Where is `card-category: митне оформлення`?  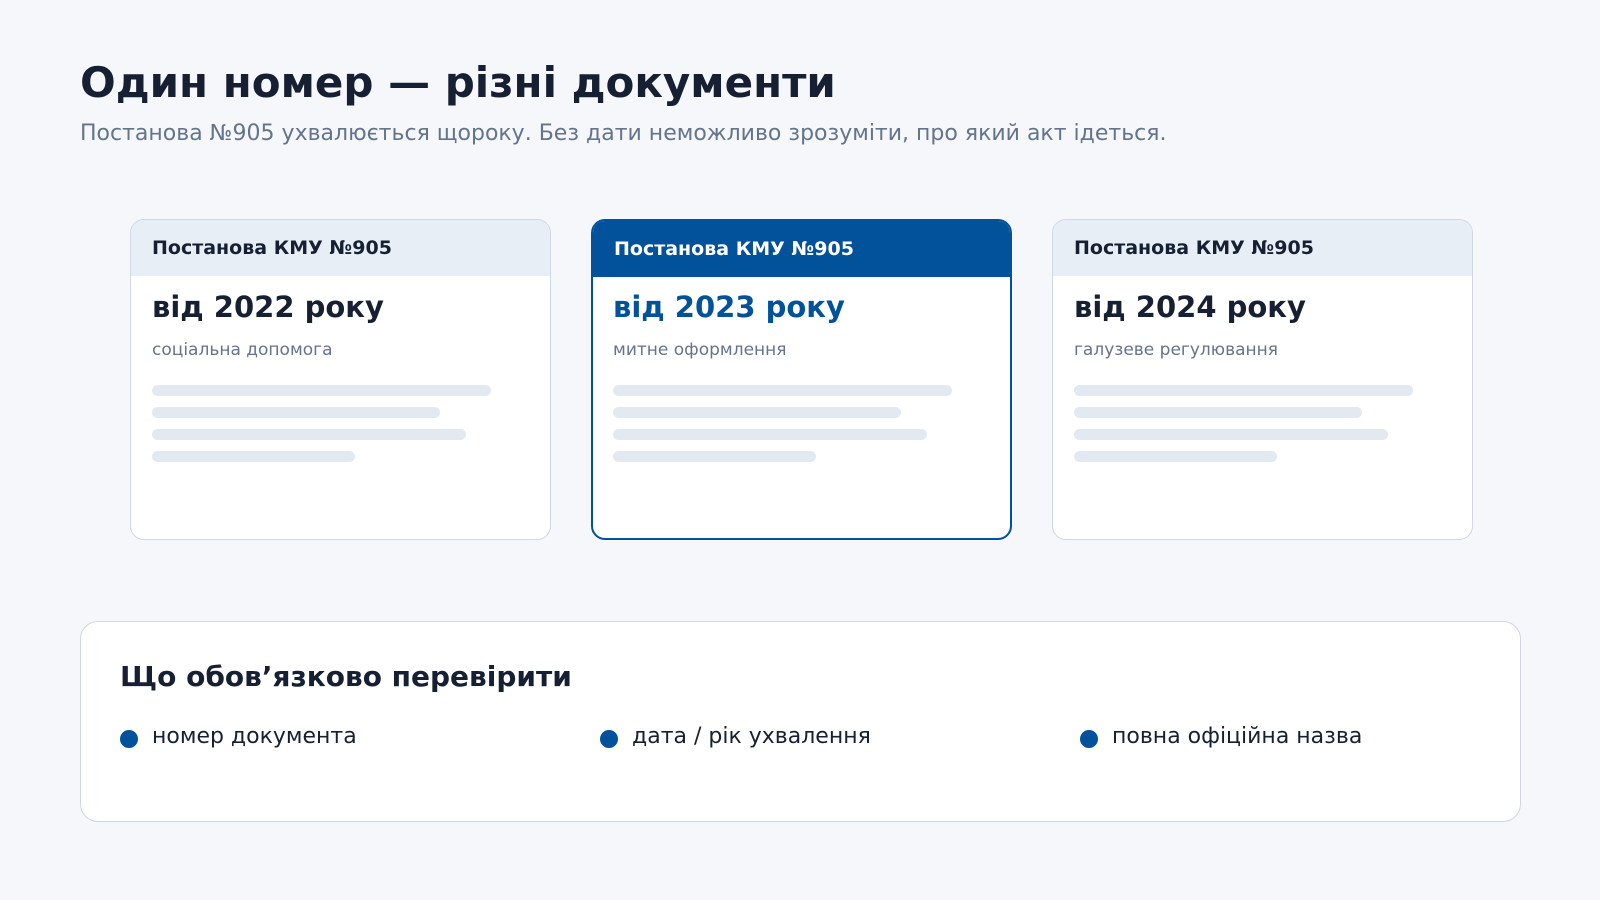
card-category: митне оформлення is located at coordinates (700, 350).